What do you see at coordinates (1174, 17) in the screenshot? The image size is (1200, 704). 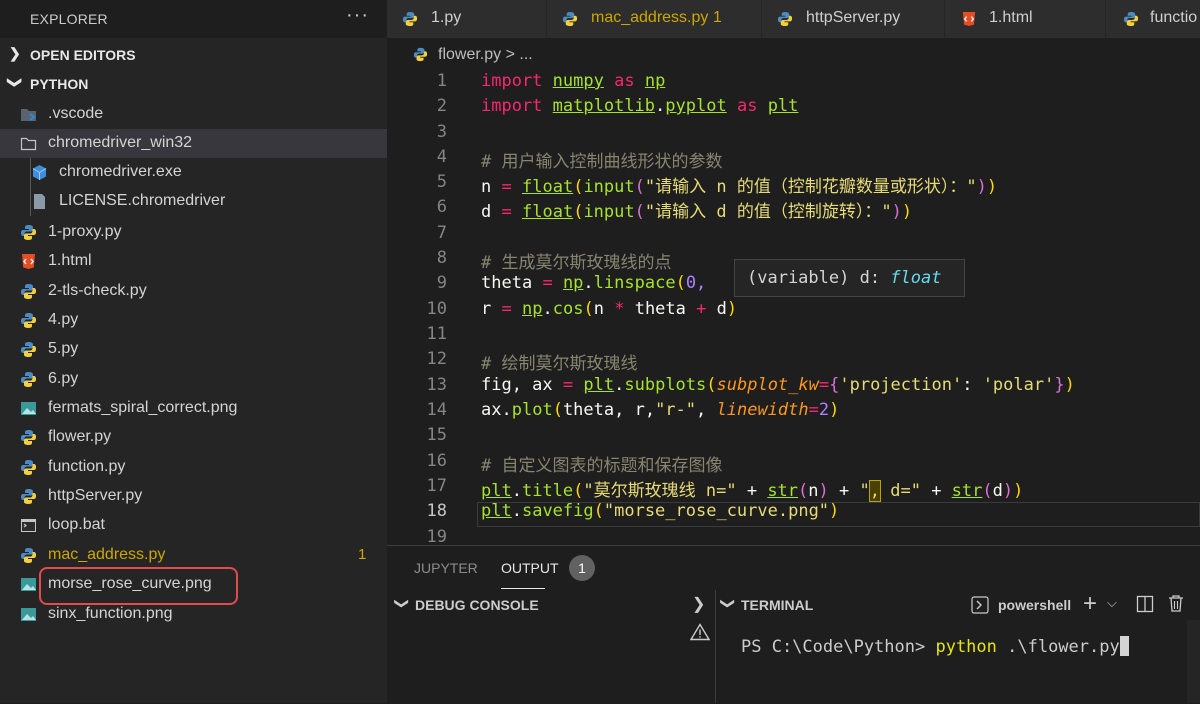 I see `tab-label: functio` at bounding box center [1174, 17].